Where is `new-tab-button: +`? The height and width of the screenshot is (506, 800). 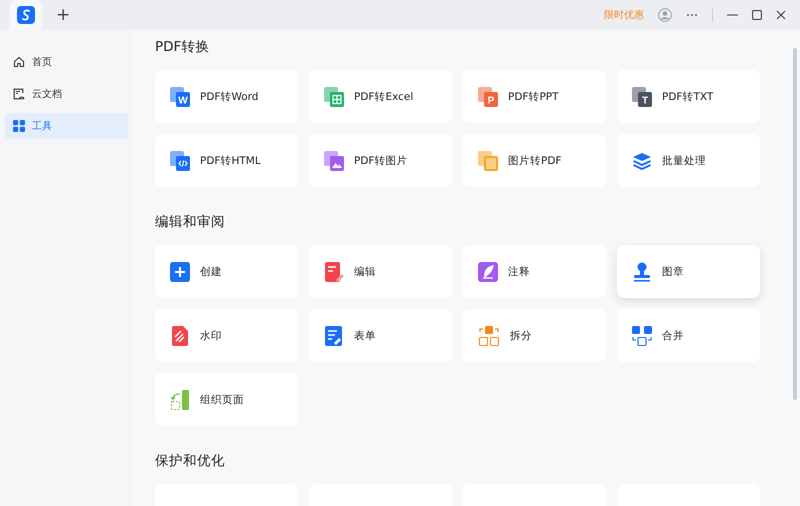
new-tab-button: + is located at coordinates (63, 15).